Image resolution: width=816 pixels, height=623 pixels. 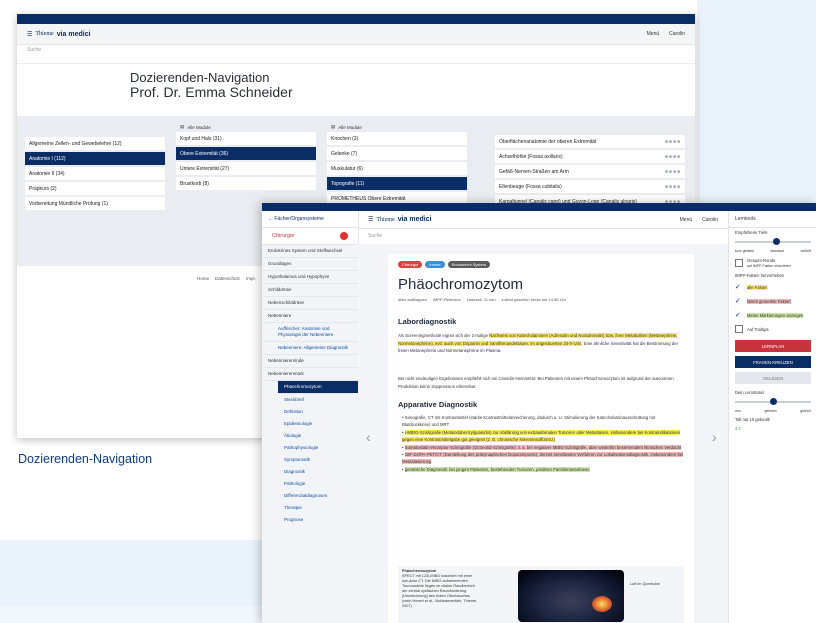 What do you see at coordinates (95, 143) in the screenshot?
I see `list-item: Allgemeine Zellen- und Gewebelehre (12)` at bounding box center [95, 143].